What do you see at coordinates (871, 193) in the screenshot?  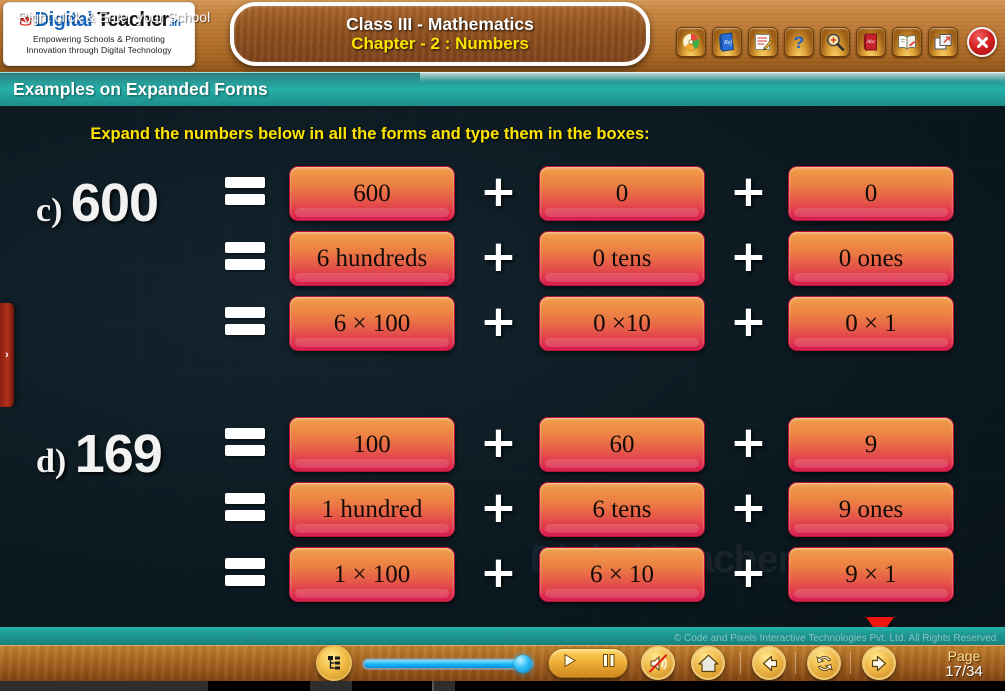 I see `answer-box-c1-ones: 0` at bounding box center [871, 193].